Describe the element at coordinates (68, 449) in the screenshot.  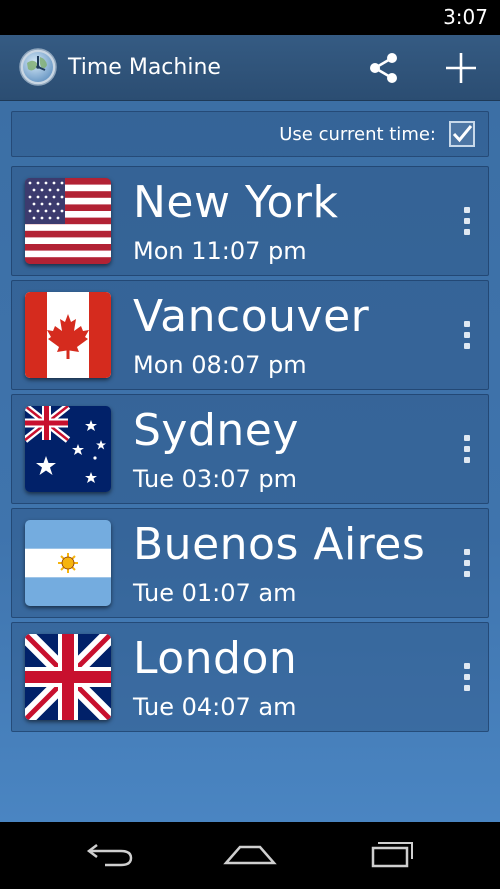
I see `australia-flag-icon` at that location.